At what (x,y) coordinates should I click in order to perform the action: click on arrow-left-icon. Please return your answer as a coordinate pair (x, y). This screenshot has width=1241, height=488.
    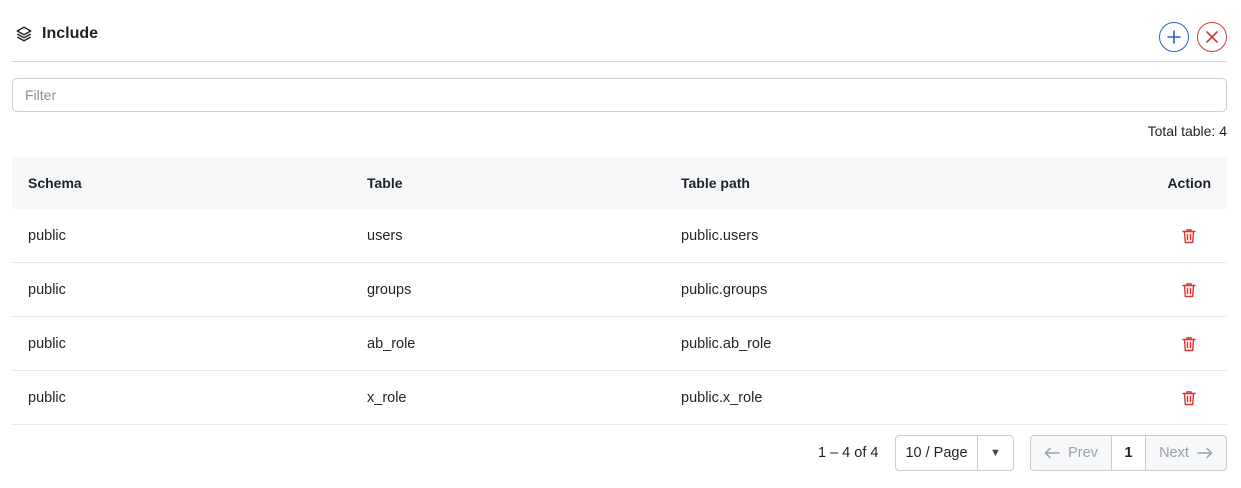
    Looking at the image, I should click on (1052, 453).